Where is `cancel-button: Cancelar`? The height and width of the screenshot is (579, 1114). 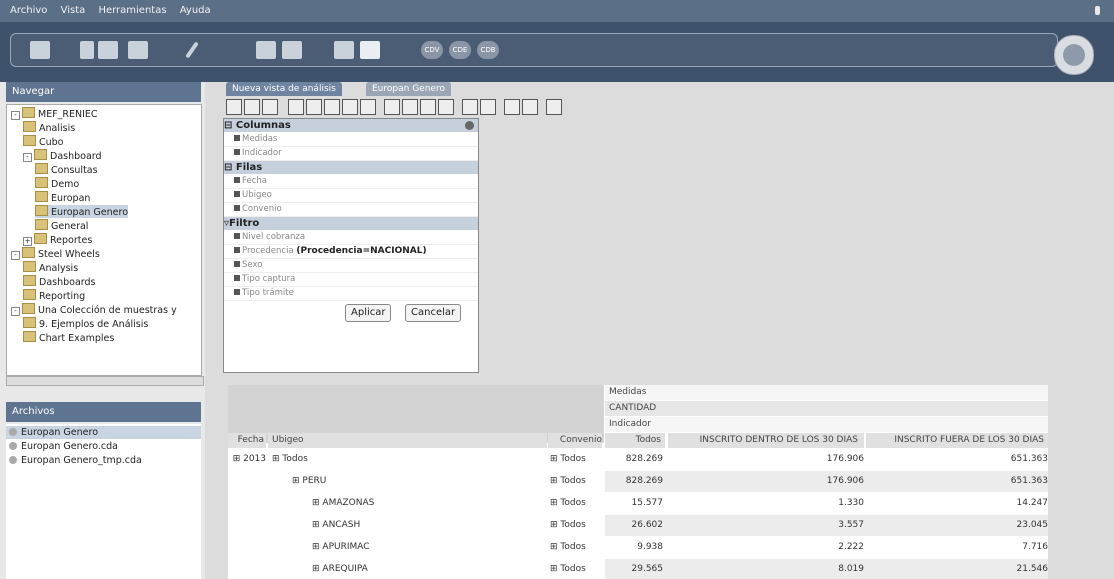
cancel-button: Cancelar is located at coordinates (433, 313).